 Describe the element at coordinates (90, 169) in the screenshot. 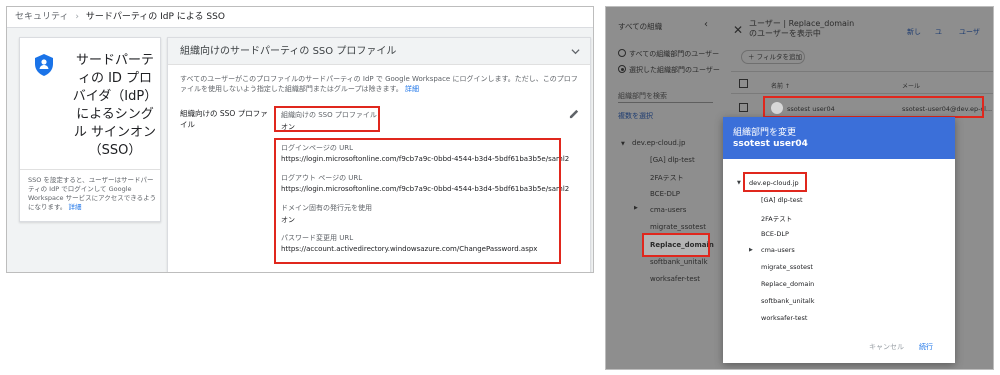

I see `card-divider` at that location.